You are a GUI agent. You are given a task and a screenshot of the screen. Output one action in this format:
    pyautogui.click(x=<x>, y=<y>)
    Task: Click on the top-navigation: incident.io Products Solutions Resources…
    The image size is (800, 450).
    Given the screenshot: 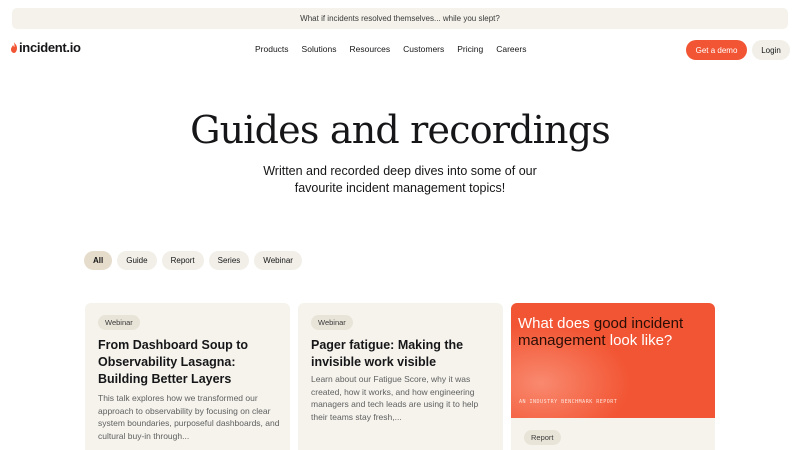 What is the action you would take?
    pyautogui.click(x=400, y=50)
    